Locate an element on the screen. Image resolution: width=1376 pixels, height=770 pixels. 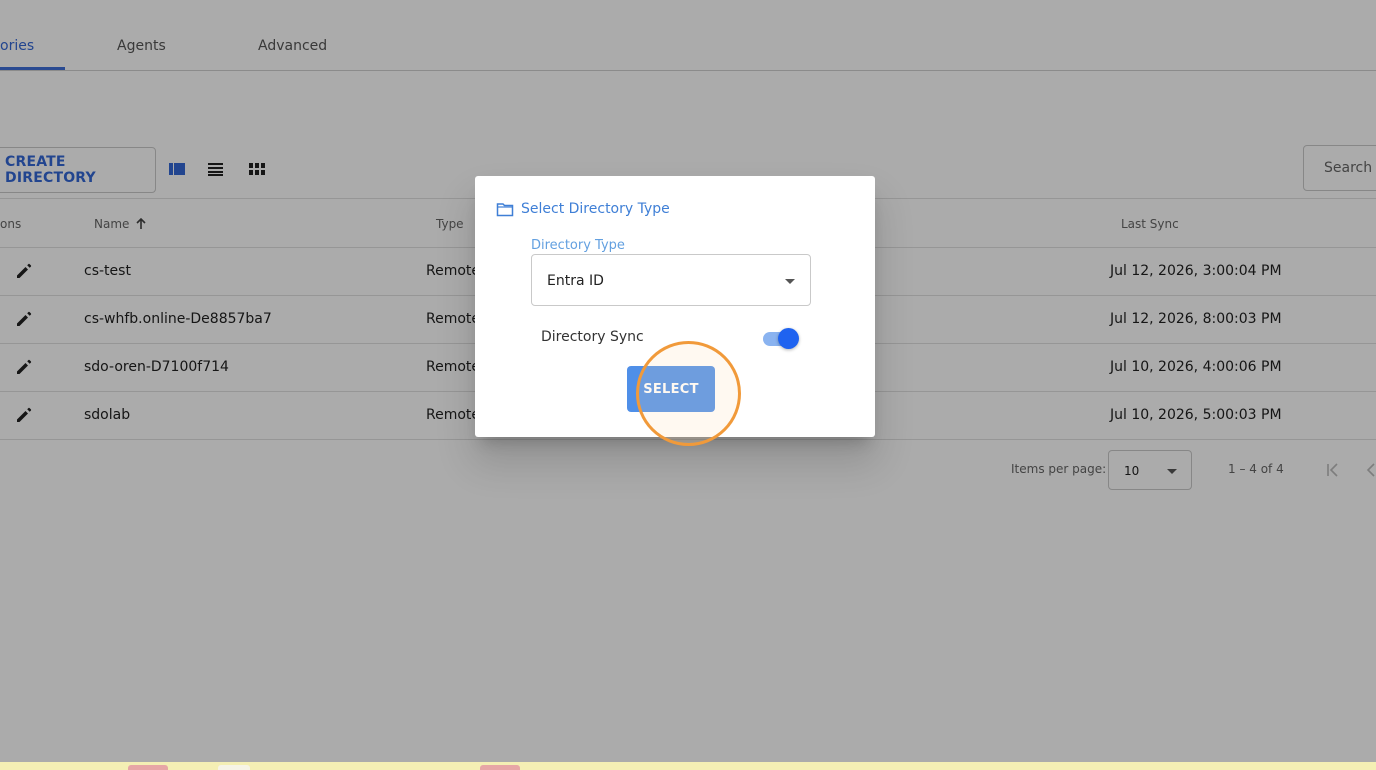
select-button: SELECT is located at coordinates (671, 389).